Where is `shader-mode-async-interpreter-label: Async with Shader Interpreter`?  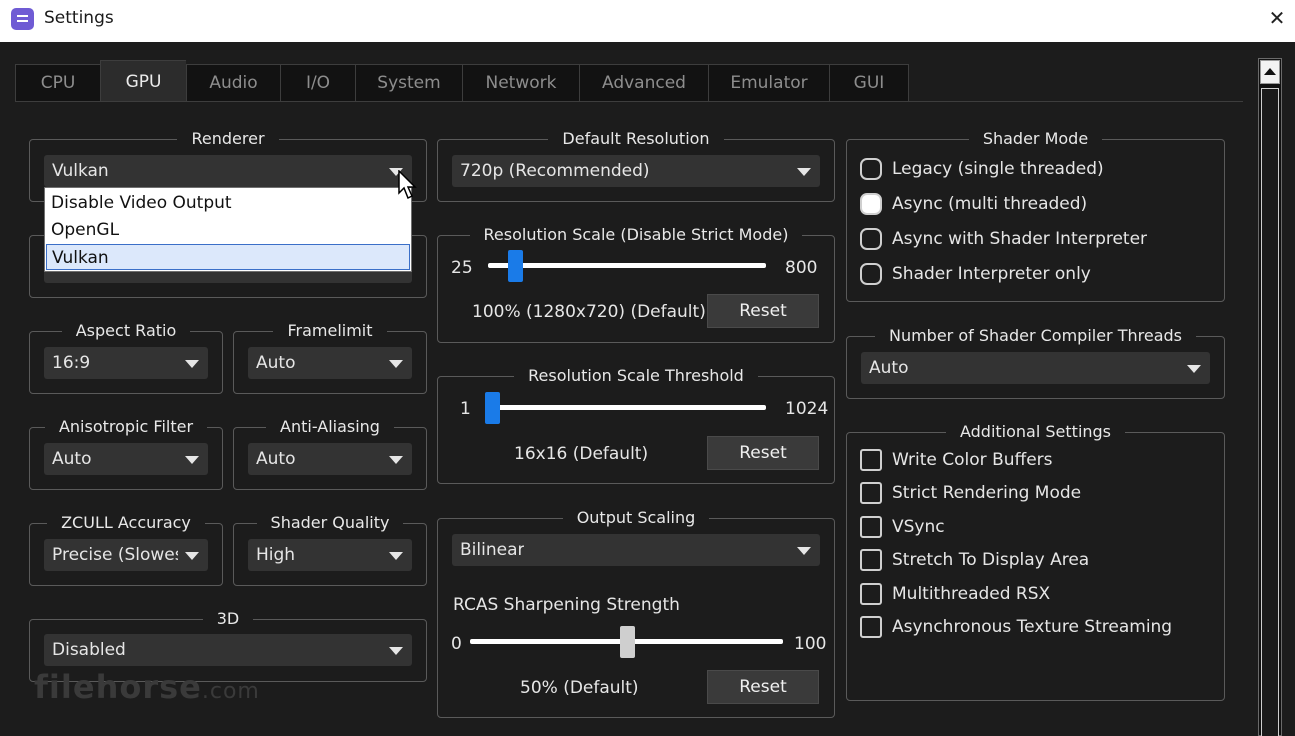
shader-mode-async-interpreter-label: Async with Shader Interpreter is located at coordinates (1020, 239).